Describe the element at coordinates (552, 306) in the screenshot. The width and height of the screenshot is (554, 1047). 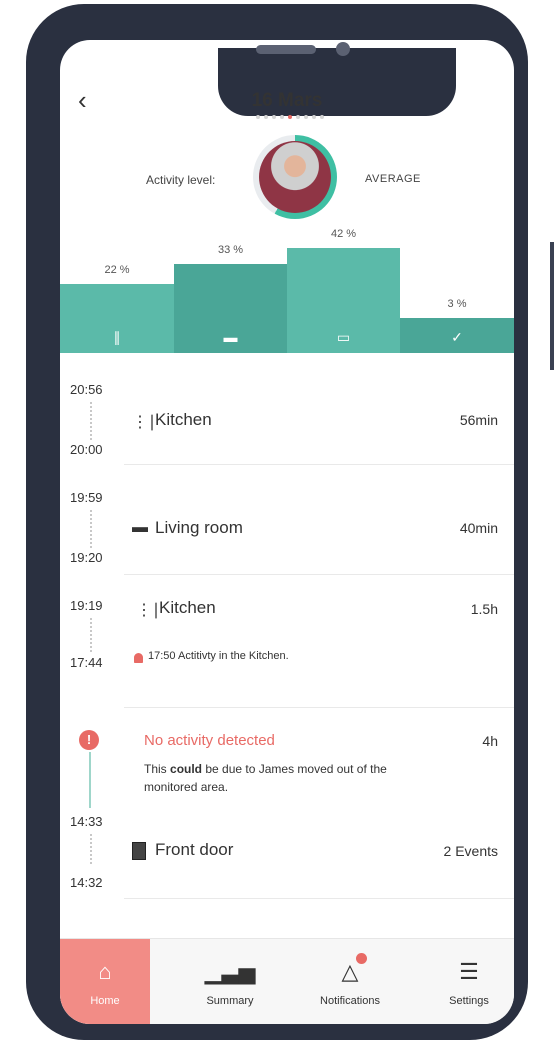
I see `side-button` at that location.